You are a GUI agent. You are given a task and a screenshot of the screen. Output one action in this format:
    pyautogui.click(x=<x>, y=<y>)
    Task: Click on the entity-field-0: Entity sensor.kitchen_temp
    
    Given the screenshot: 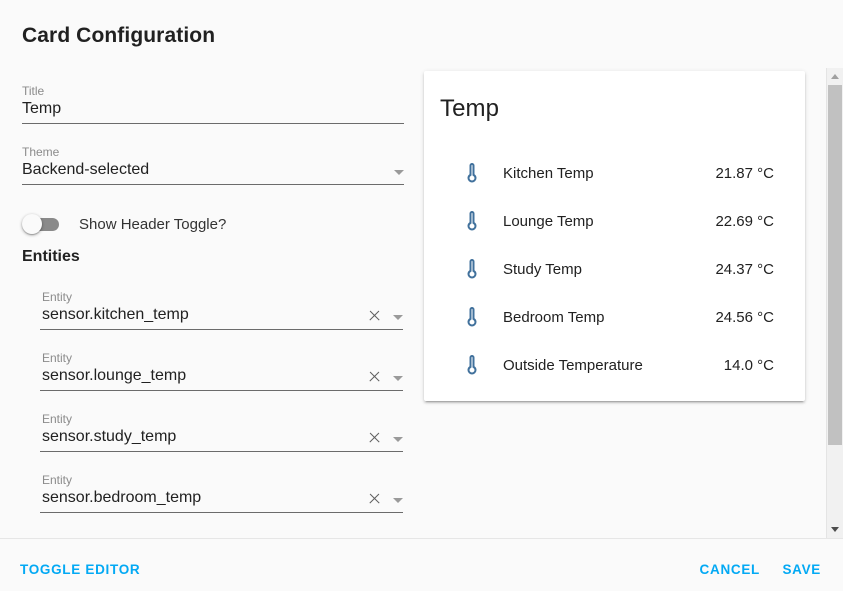 What is the action you would take?
    pyautogui.click(x=221, y=320)
    